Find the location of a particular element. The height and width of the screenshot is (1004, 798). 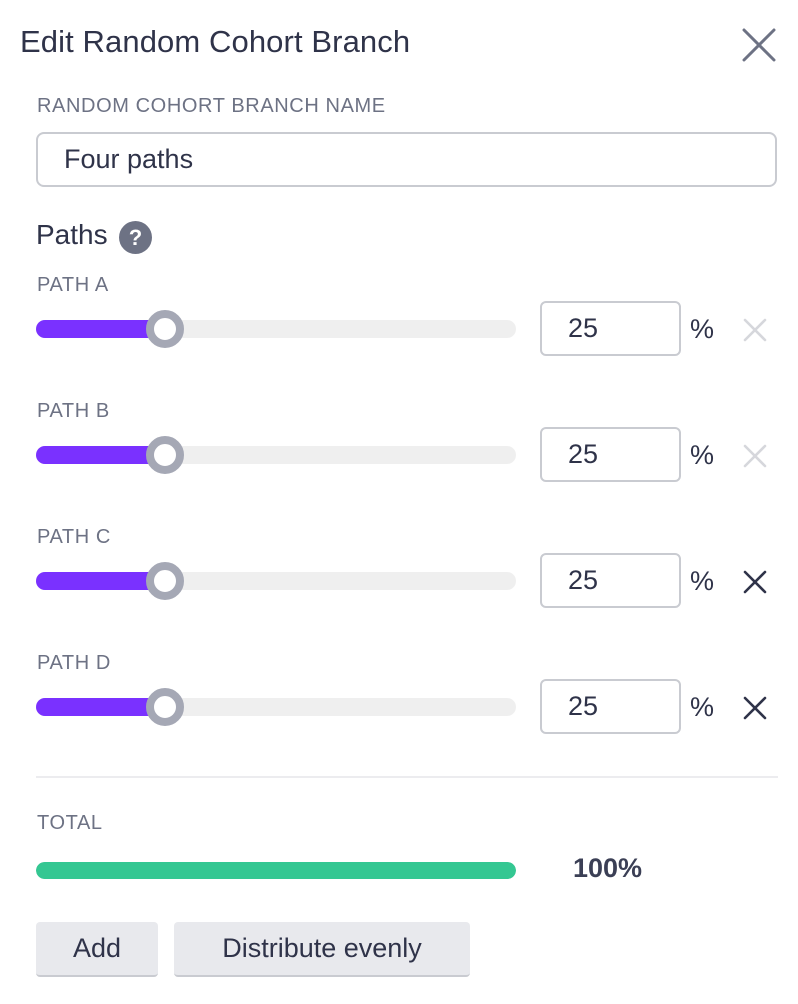

path-label: PATH B is located at coordinates (73, 411).